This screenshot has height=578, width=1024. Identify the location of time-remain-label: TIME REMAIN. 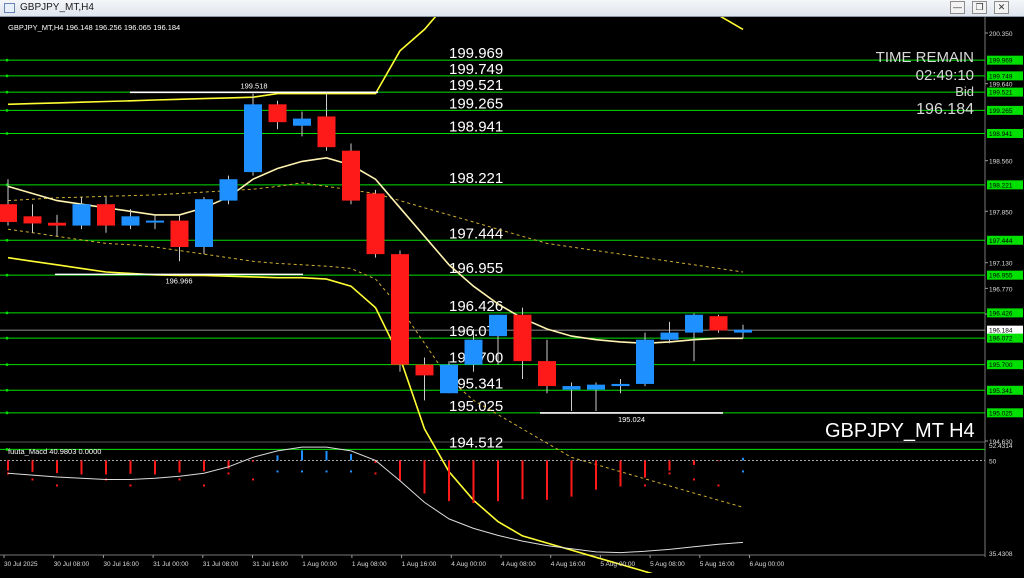
(925, 57).